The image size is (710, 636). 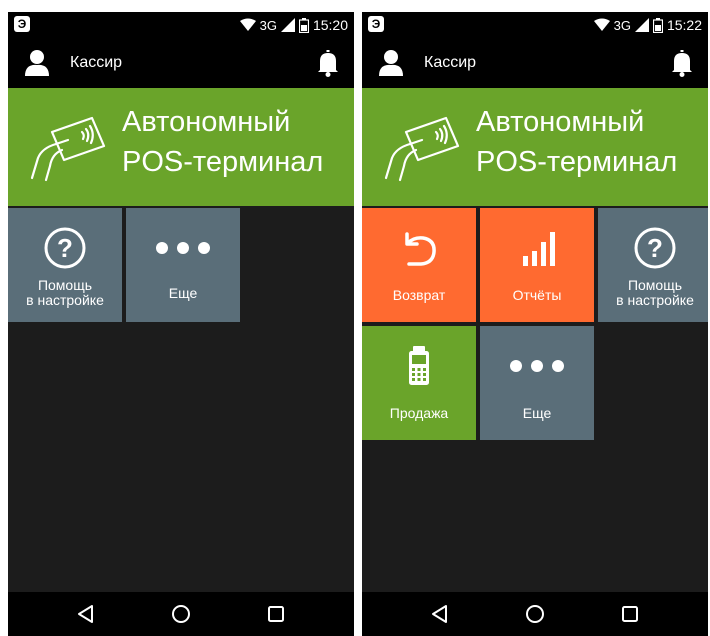 I want to click on tile-label: Возврат, so click(x=419, y=295).